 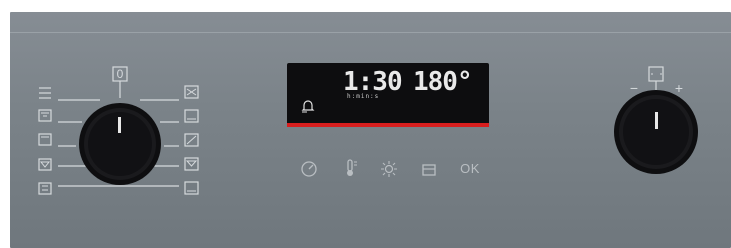 What do you see at coordinates (656, 132) in the screenshot?
I see `temperature-selector-knob` at bounding box center [656, 132].